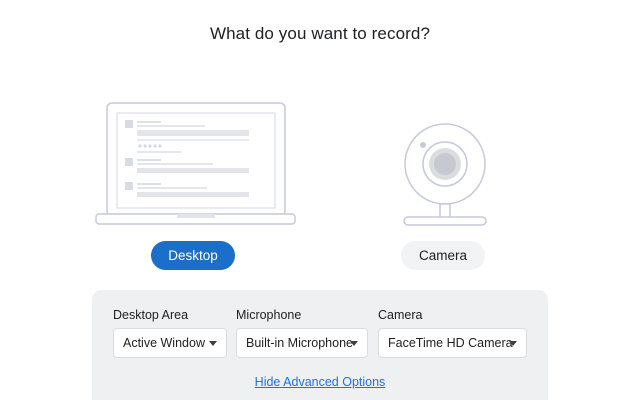 The width and height of the screenshot is (640, 400). I want to click on camera-mode-button: Camera, so click(443, 255).